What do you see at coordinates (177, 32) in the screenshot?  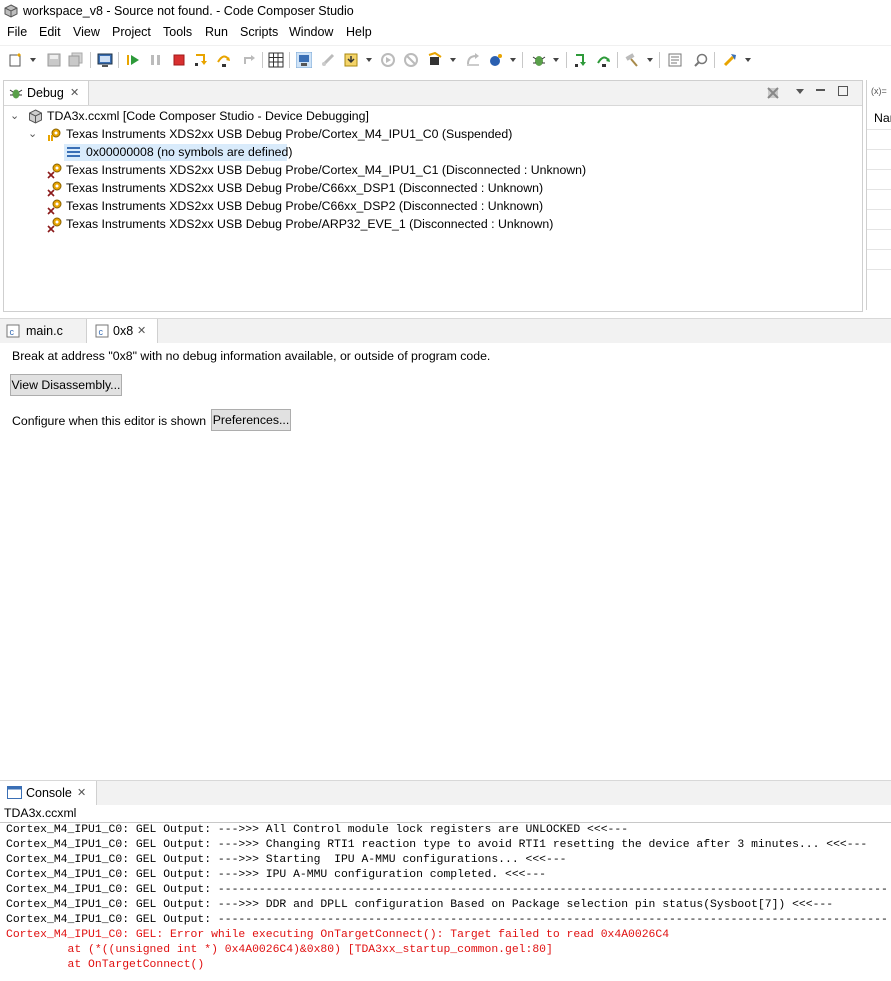 I see `menu-tools: Tools` at bounding box center [177, 32].